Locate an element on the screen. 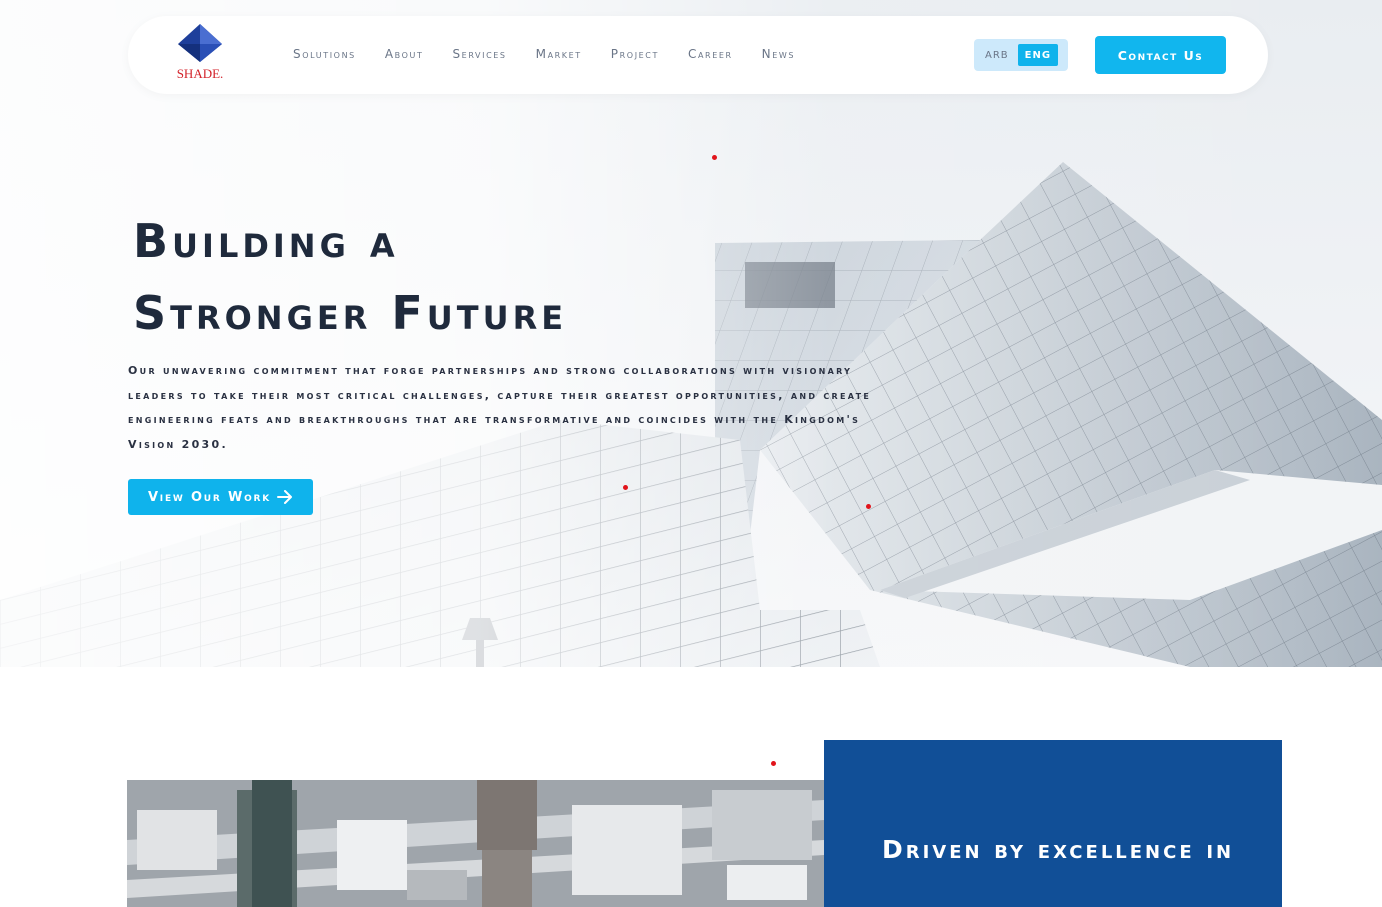  language-switch: ARB ENG is located at coordinates (1021, 55).